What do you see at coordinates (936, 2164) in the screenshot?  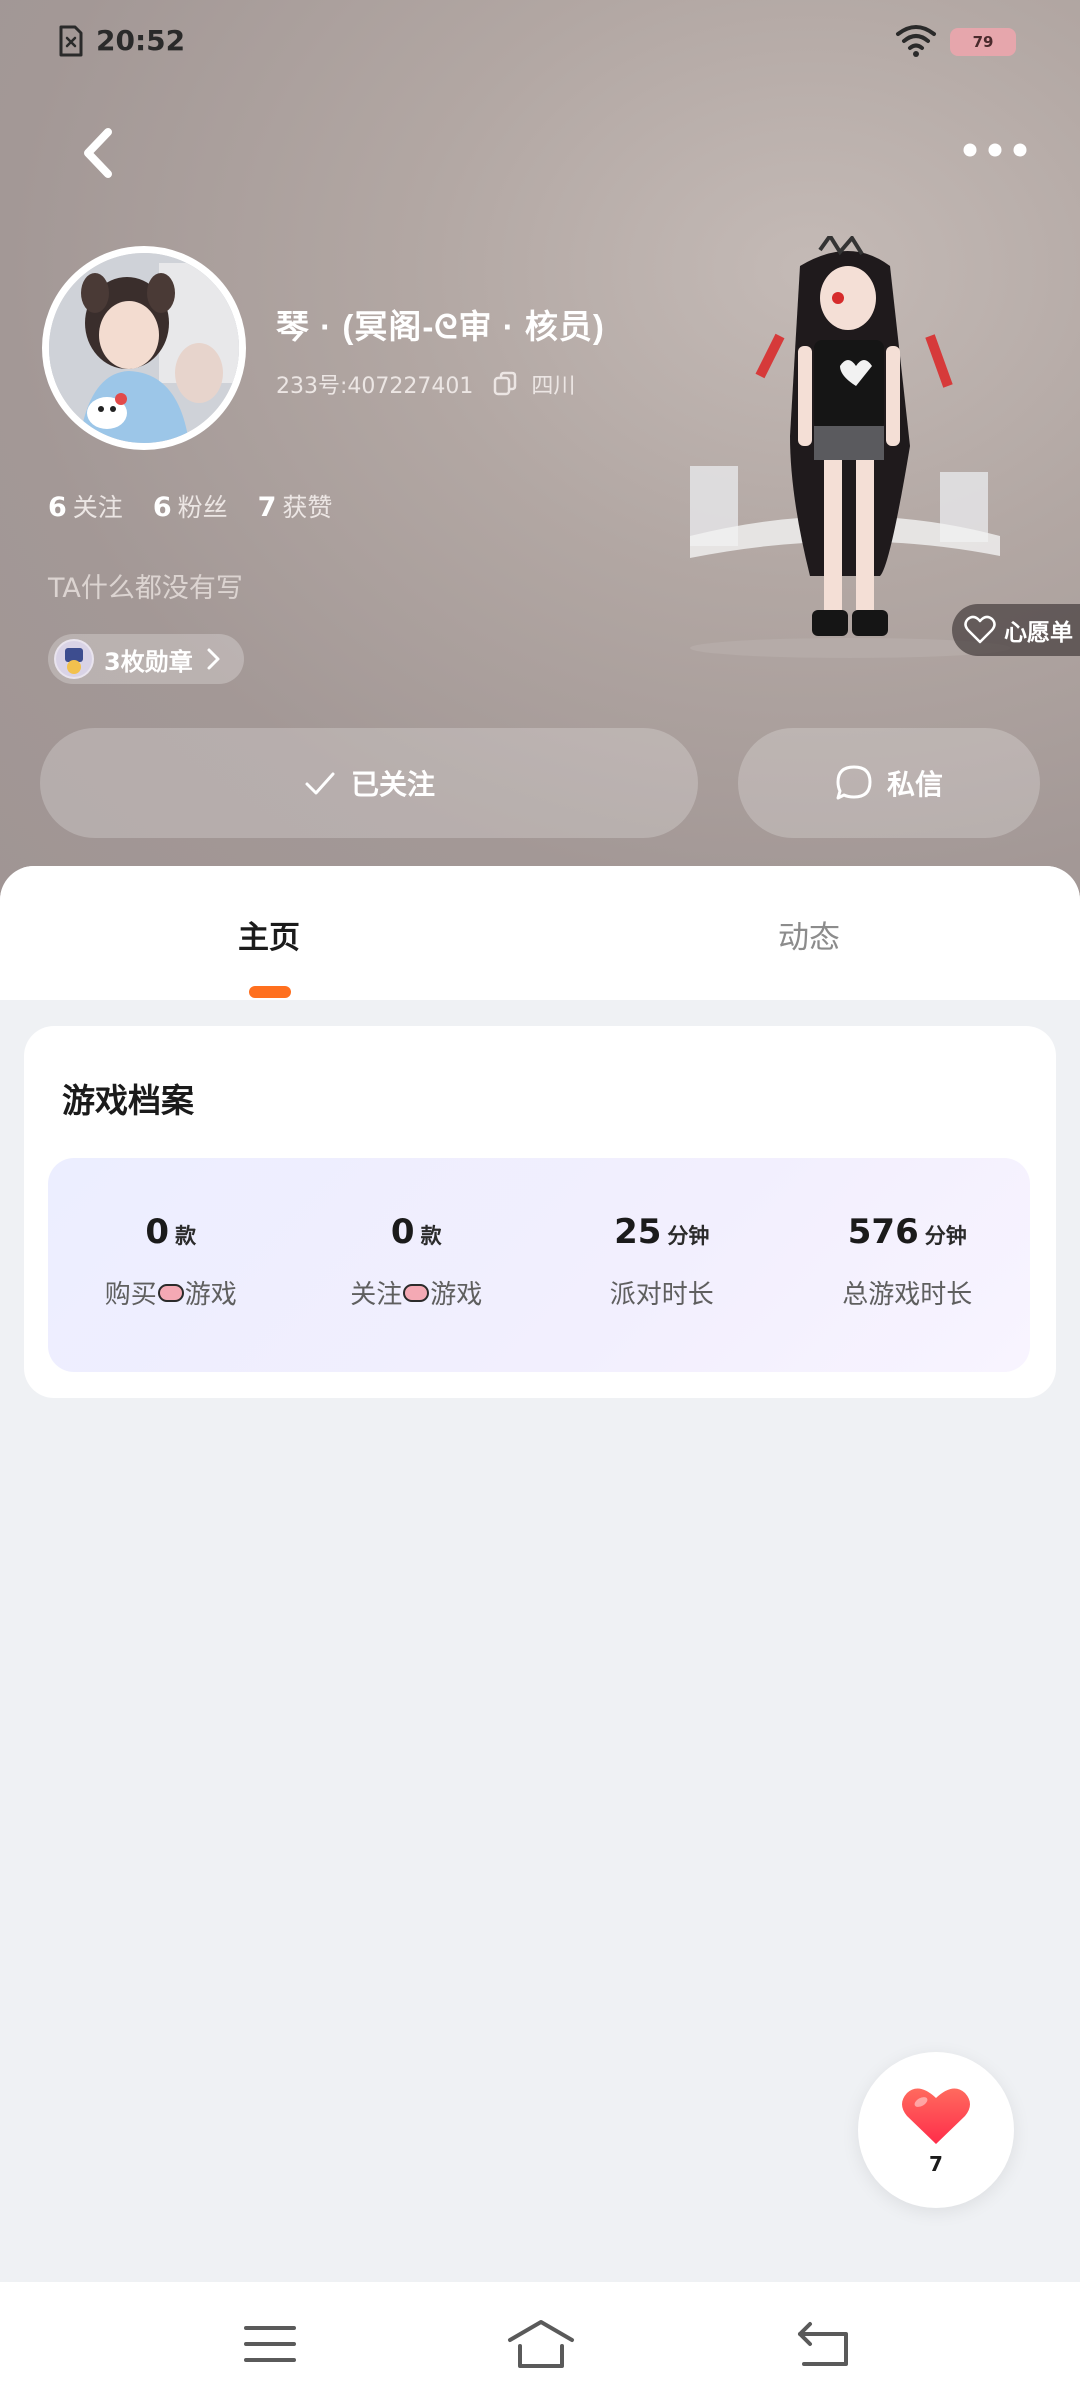 I see `like-count: 7` at bounding box center [936, 2164].